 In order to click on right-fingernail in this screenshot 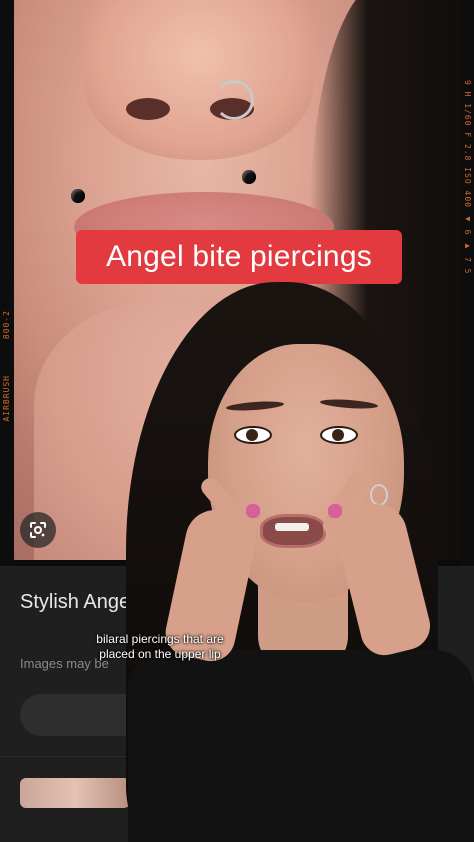, I will do `click(335, 511)`.